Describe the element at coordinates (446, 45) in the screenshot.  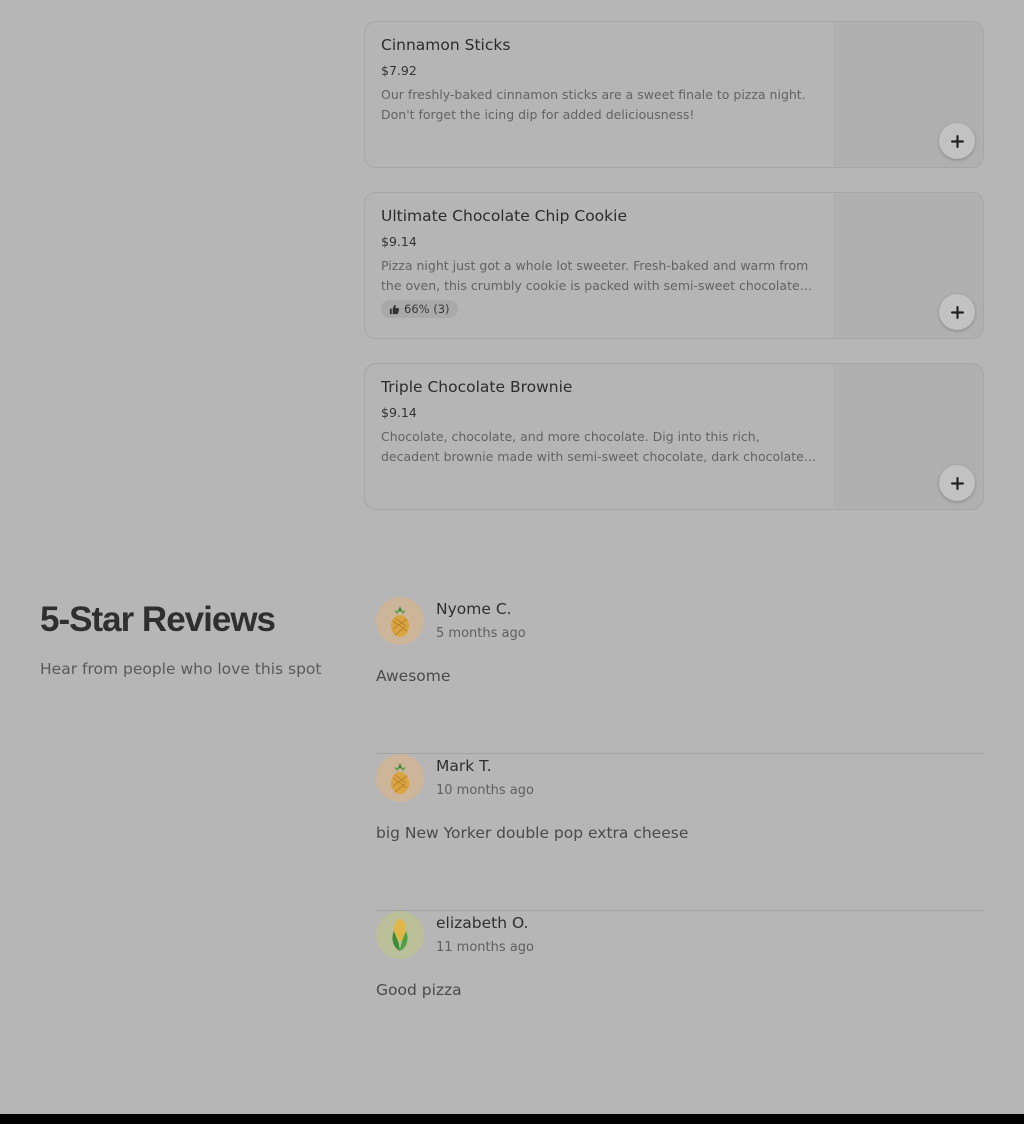
I see `menu-item-name: Cinnamon Sticks` at that location.